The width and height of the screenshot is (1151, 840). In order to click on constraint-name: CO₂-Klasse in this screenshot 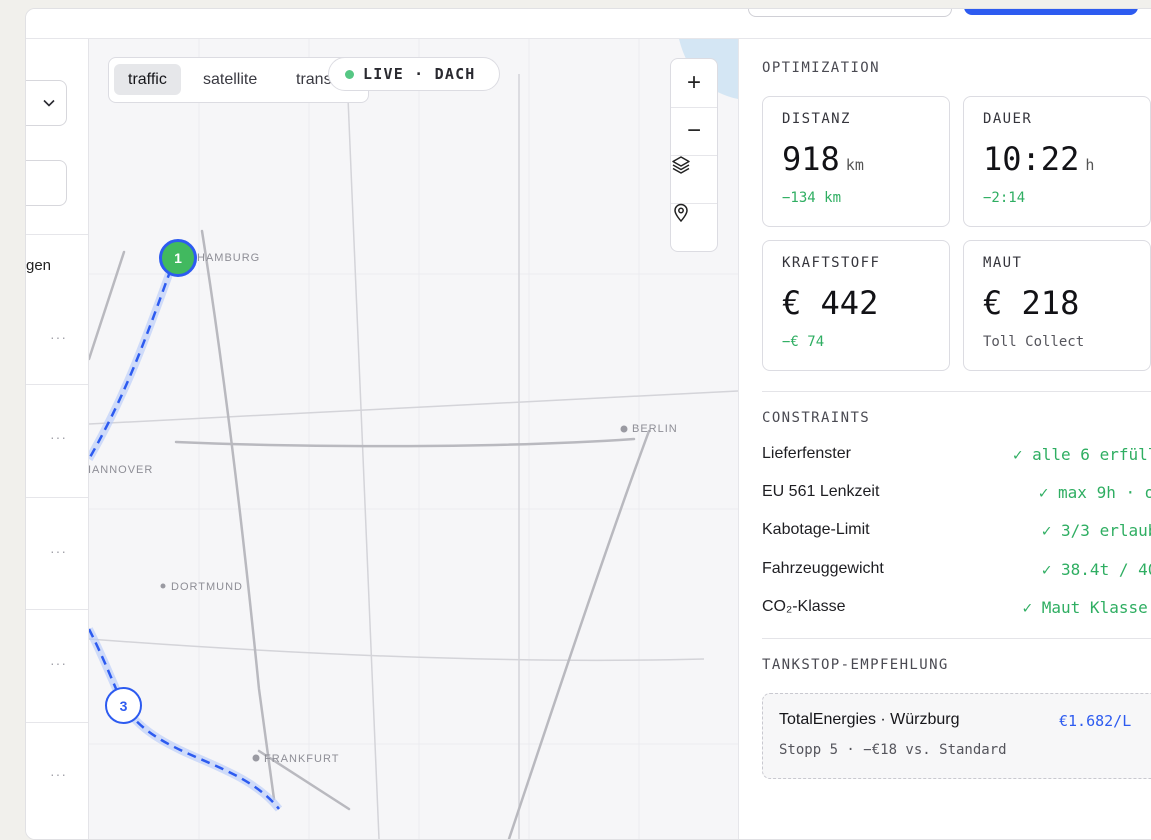, I will do `click(804, 607)`.